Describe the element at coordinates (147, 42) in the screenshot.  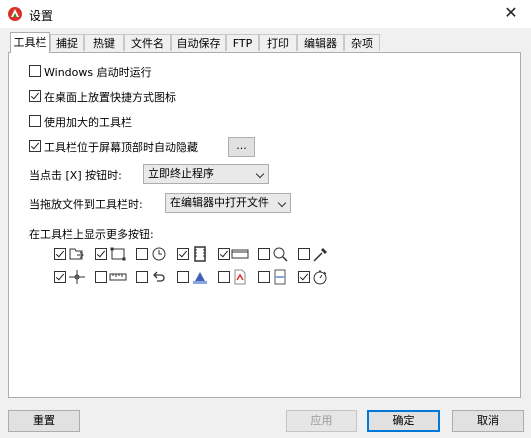
I see `tab-filename: 文件名` at that location.